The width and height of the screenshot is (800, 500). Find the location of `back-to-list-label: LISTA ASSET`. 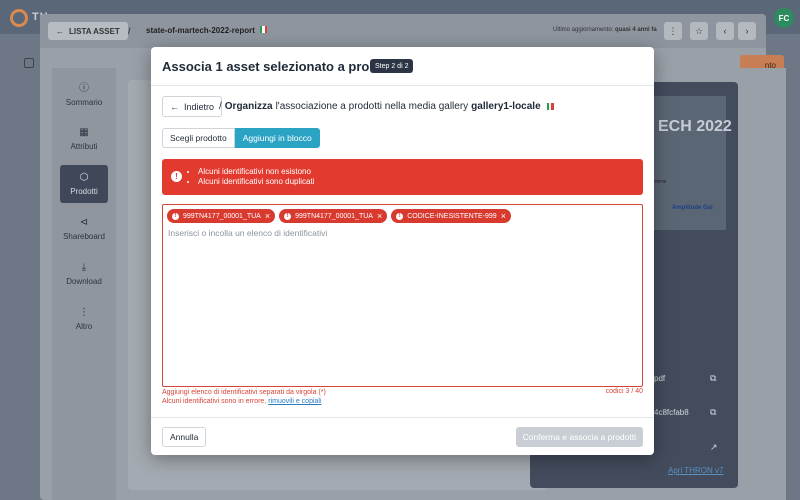

back-to-list-label: LISTA ASSET is located at coordinates (94, 31).